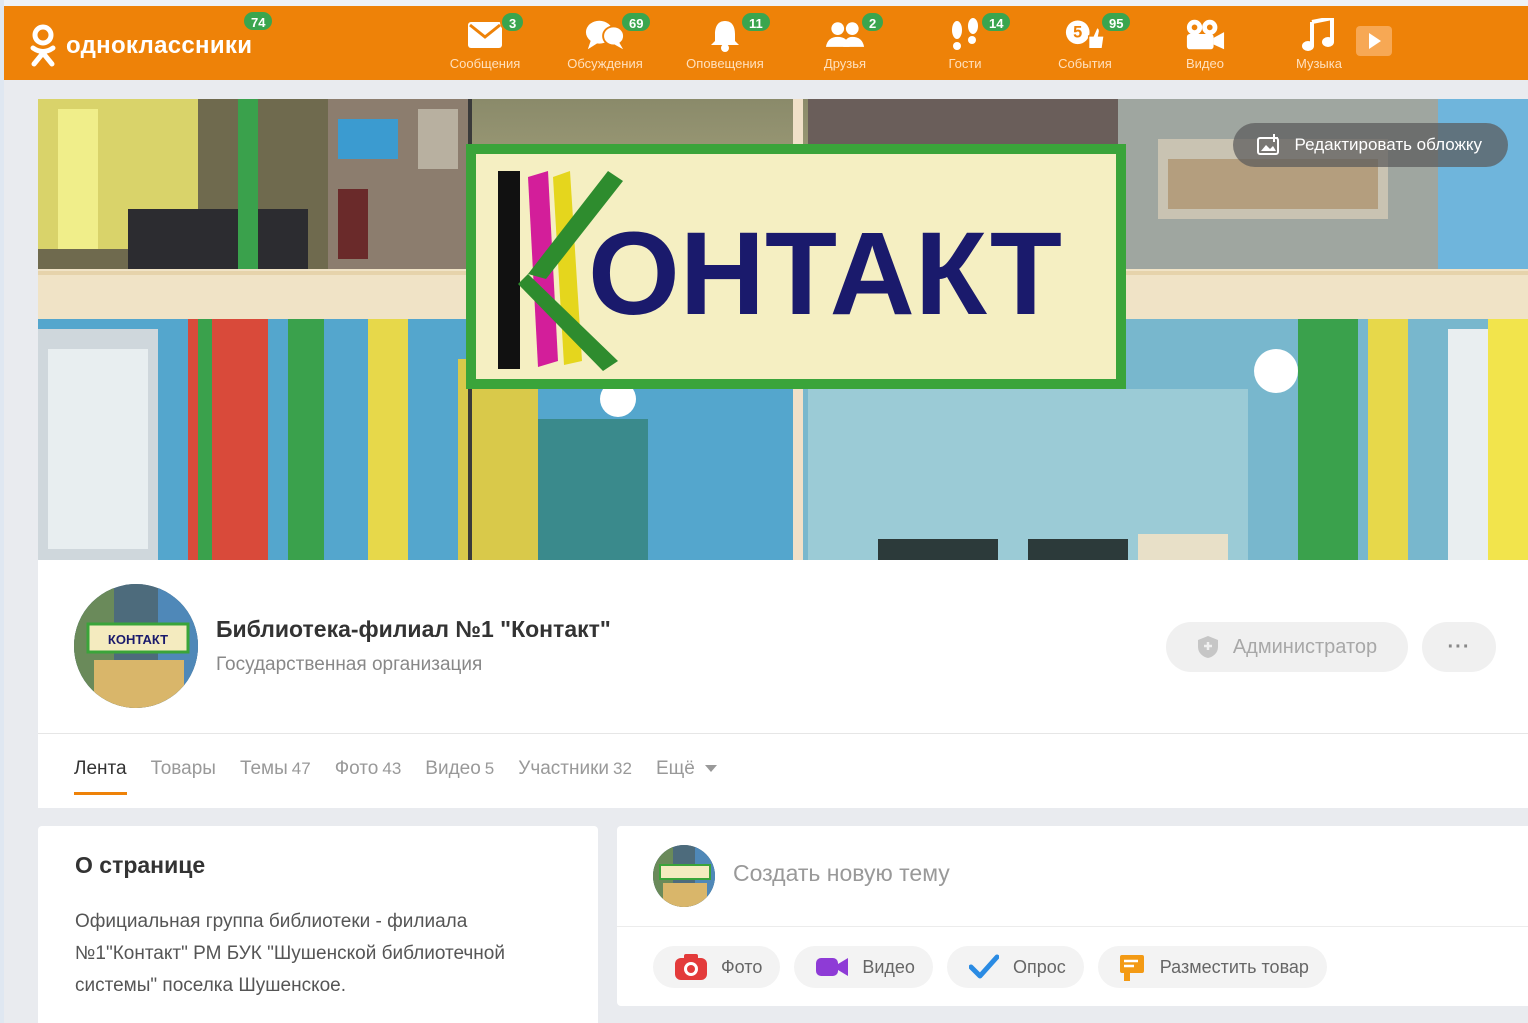  I want to click on tab-products: Товары, so click(183, 769).